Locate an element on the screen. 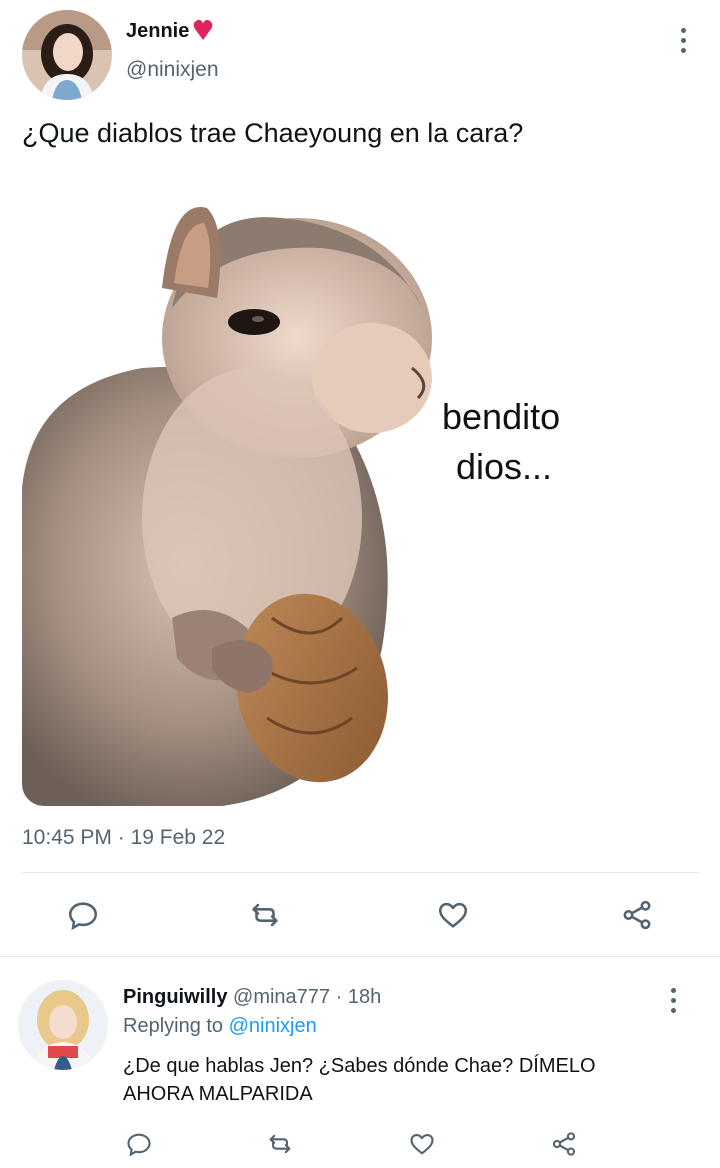 This screenshot has width=720, height=1168. reply-retweet-button is located at coordinates (280, 1144).